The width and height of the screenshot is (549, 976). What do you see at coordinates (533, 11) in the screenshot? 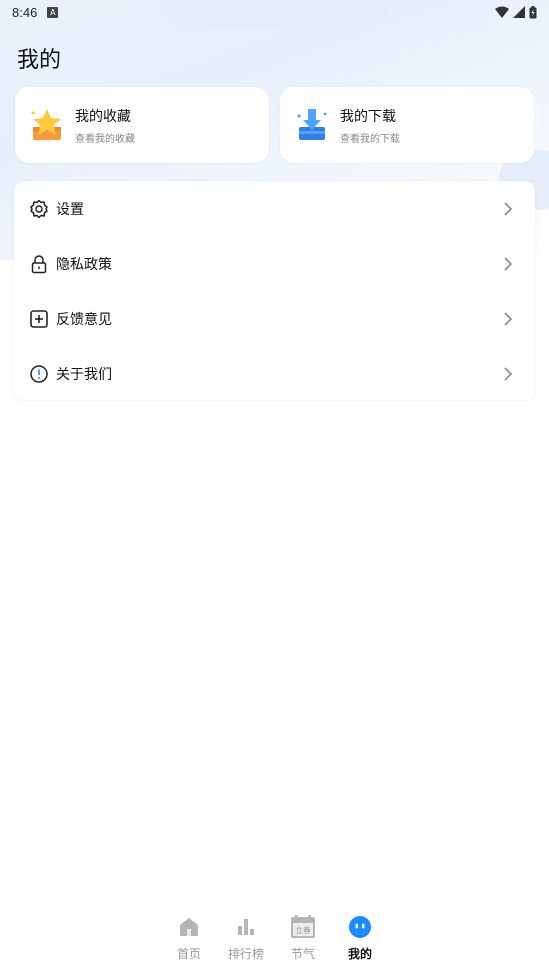
I see `battery-icon` at bounding box center [533, 11].